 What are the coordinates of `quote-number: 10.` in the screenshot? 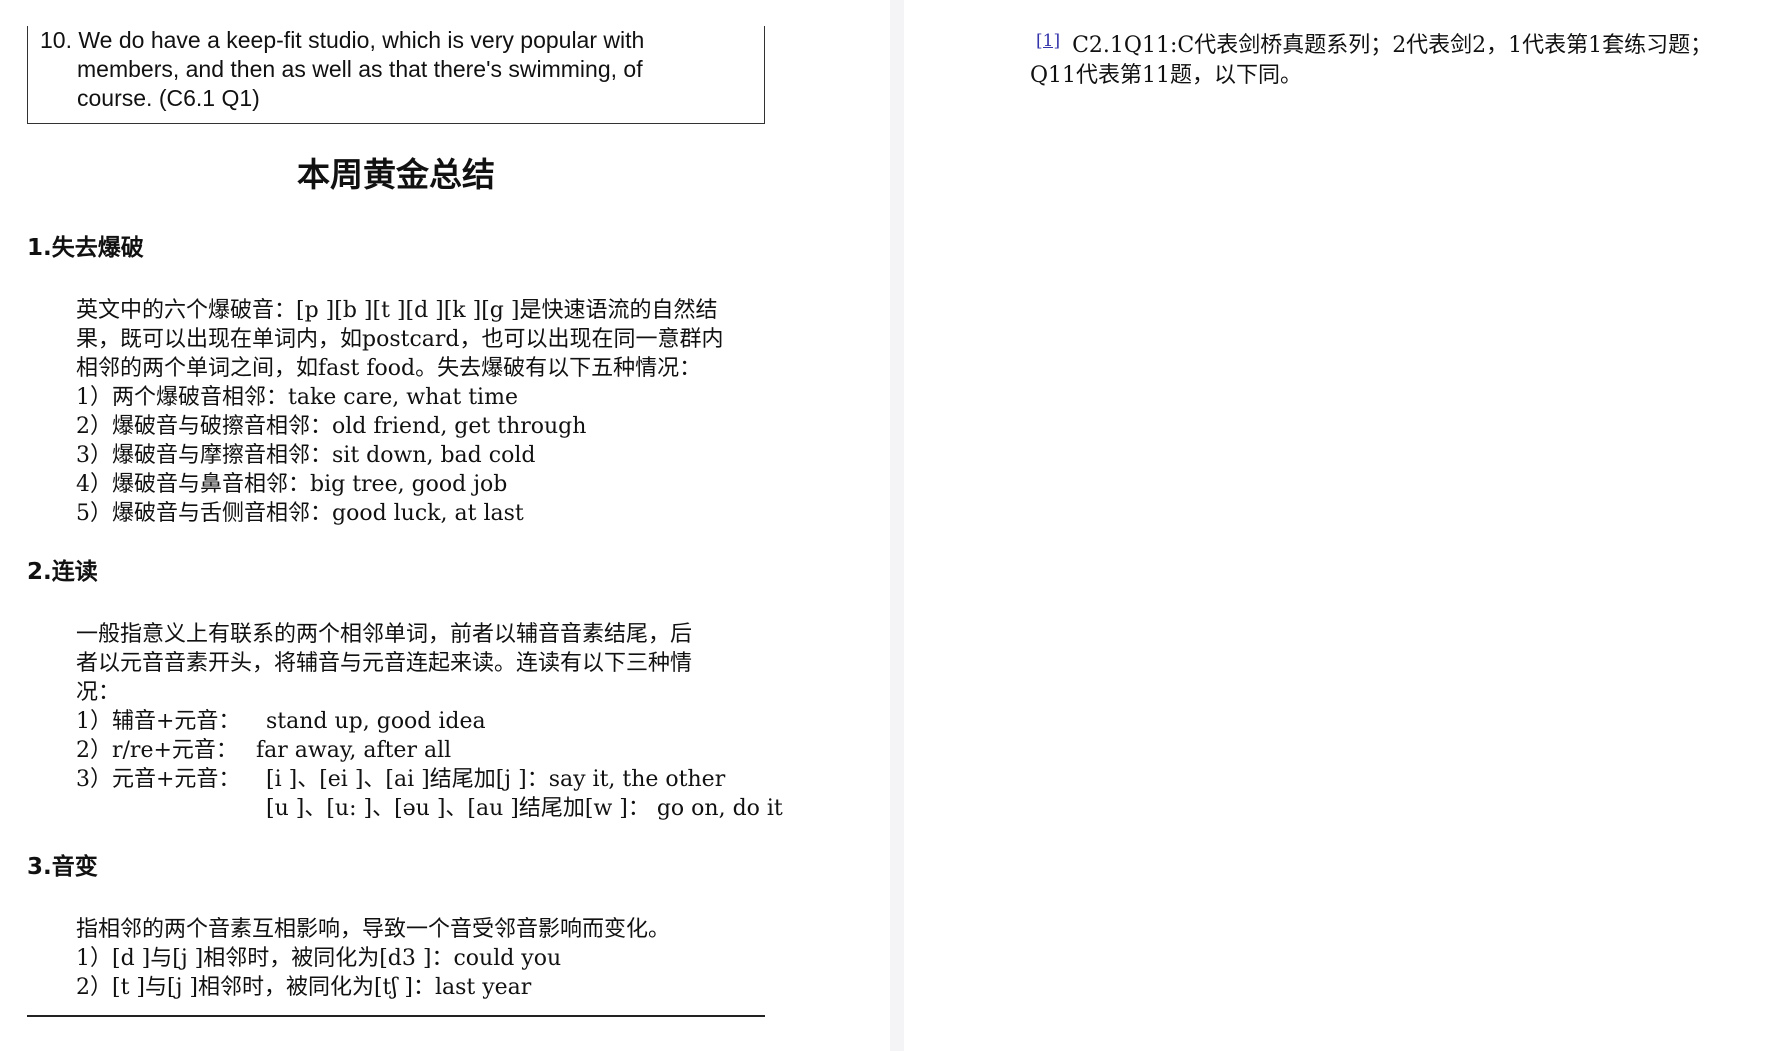 It's located at (56, 40).